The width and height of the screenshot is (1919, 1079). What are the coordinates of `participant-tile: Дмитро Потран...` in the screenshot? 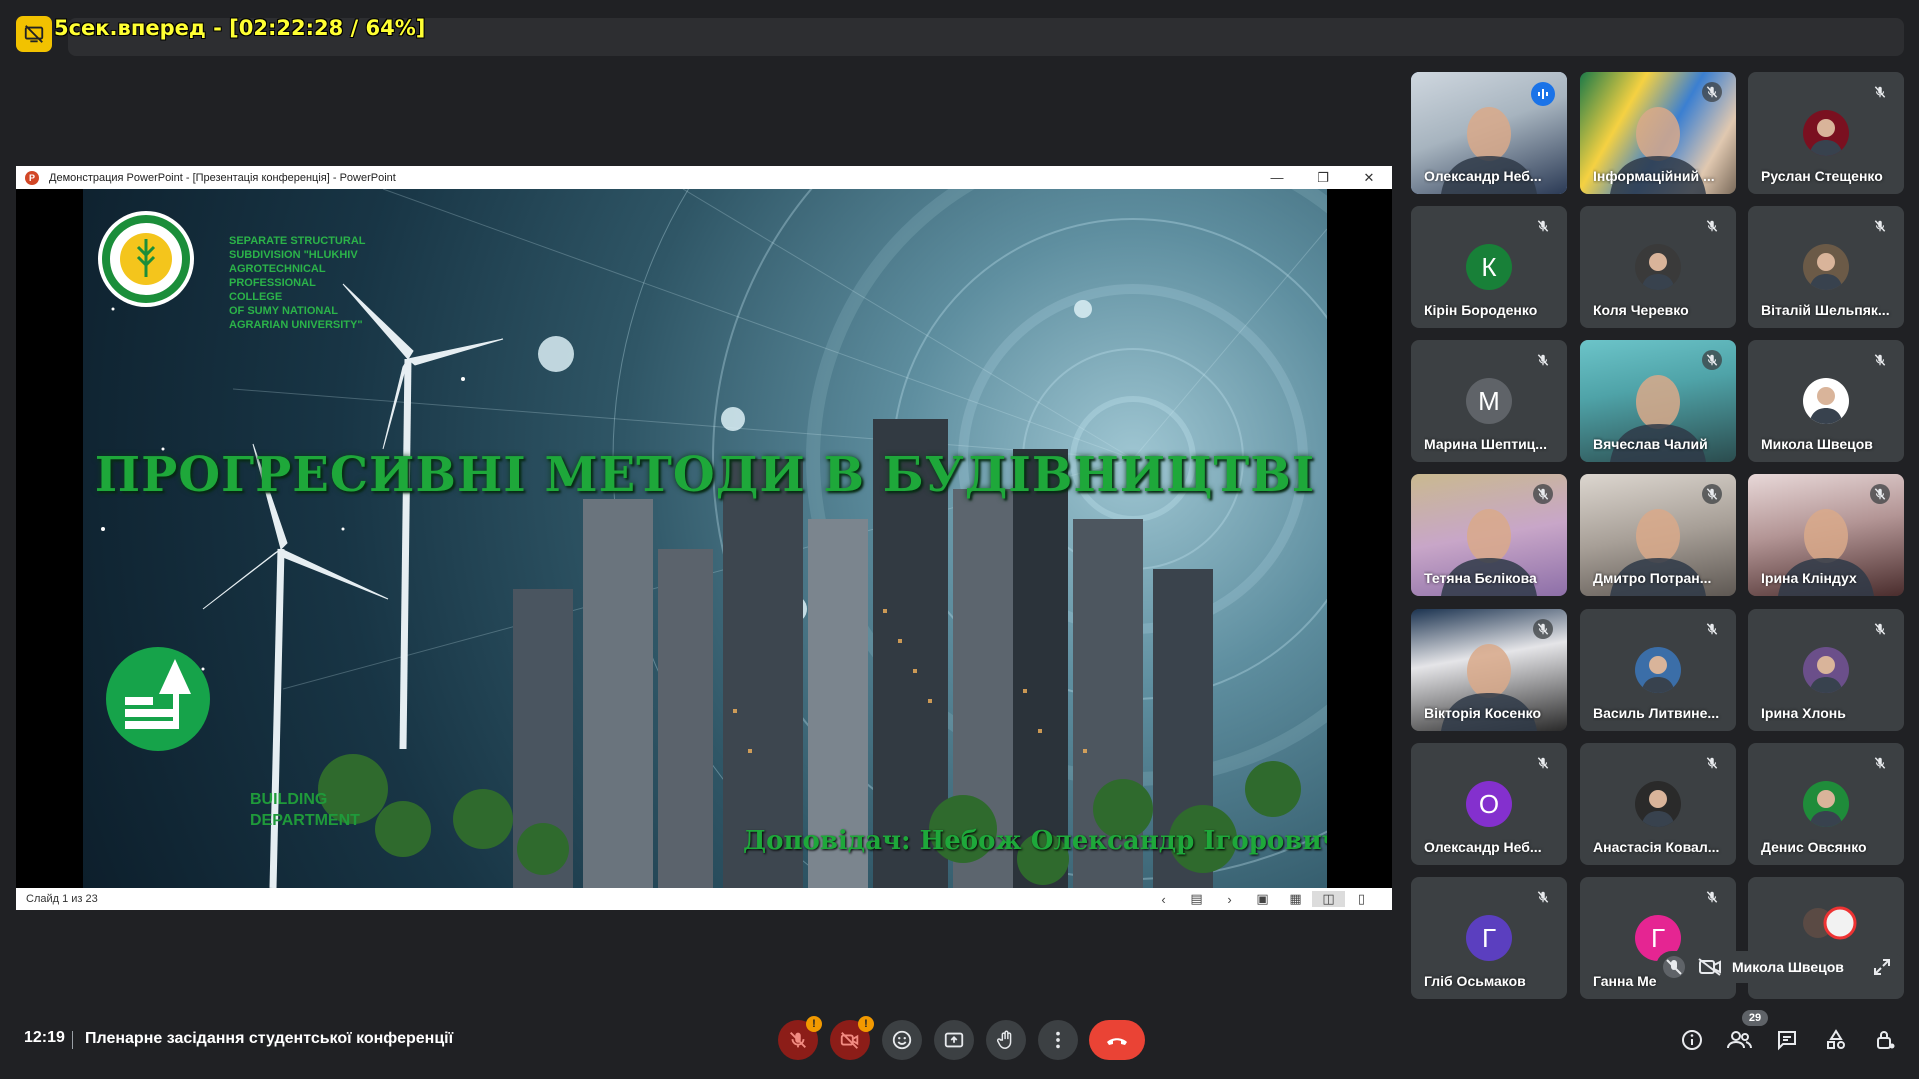 It's located at (1658, 535).